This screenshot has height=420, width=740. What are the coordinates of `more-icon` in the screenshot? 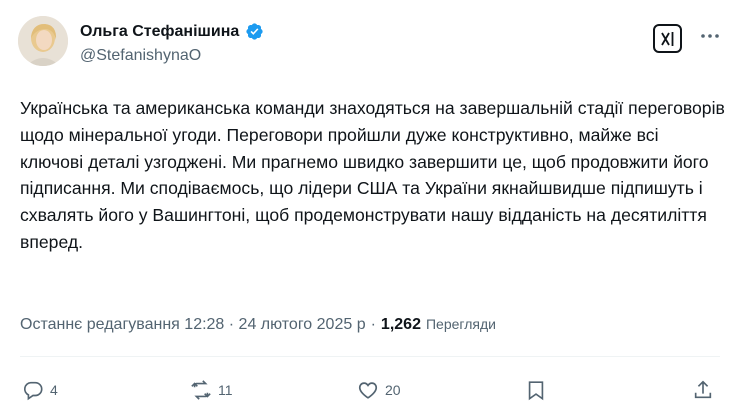 It's located at (710, 36).